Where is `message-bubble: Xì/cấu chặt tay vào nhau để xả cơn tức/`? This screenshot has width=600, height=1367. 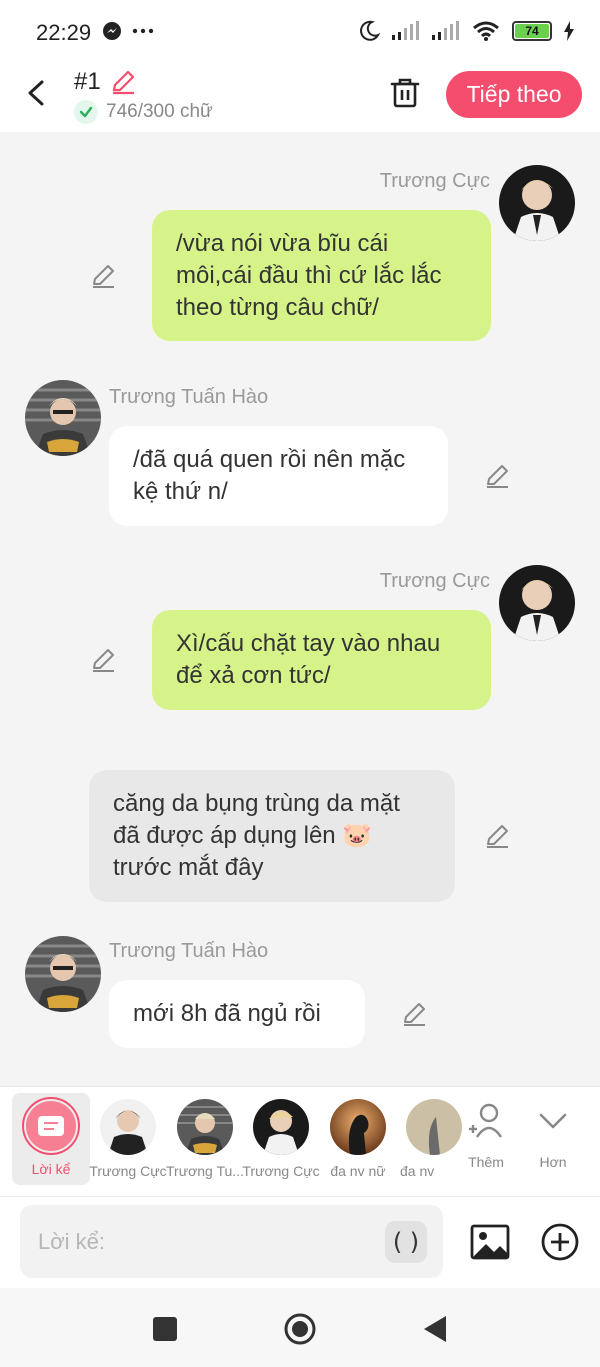 message-bubble: Xì/cấu chặt tay vào nhau để xả cơn tức/ is located at coordinates (321, 660).